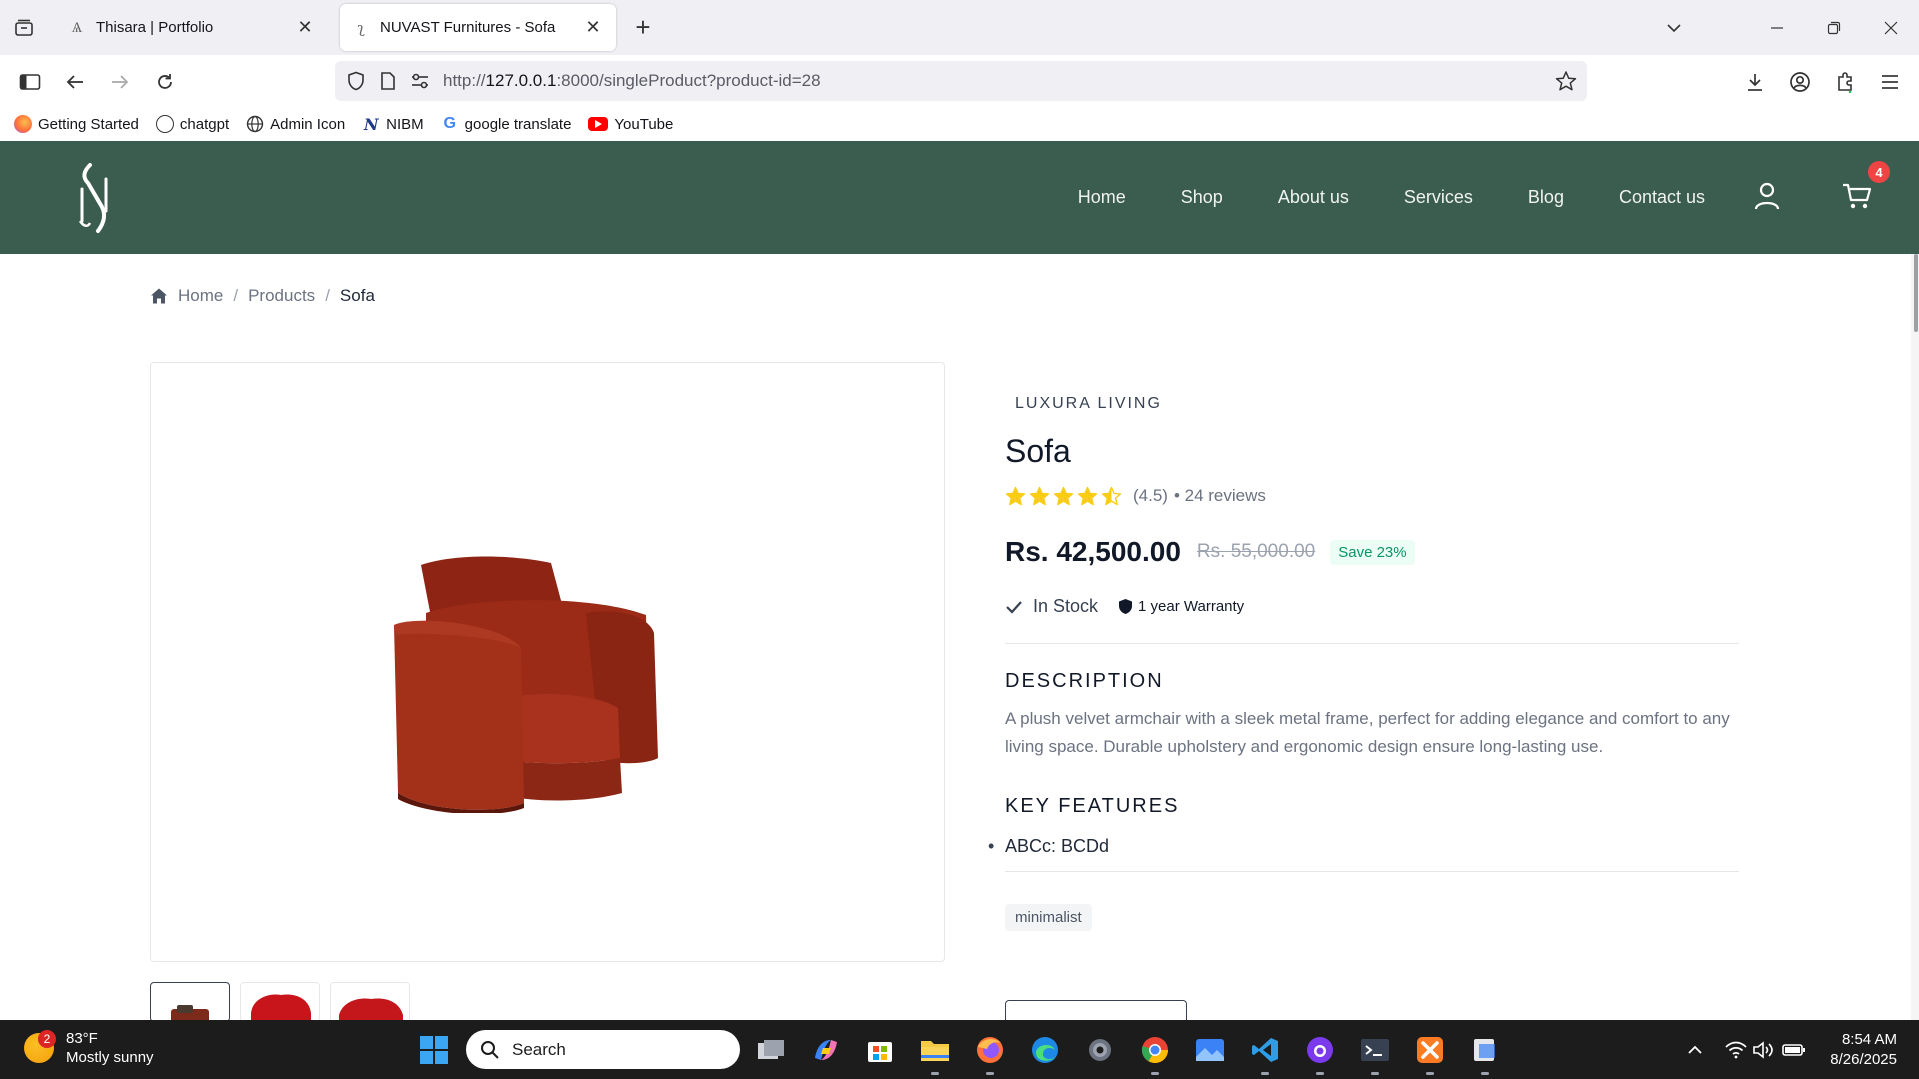  I want to click on extensions-icon, so click(1845, 82).